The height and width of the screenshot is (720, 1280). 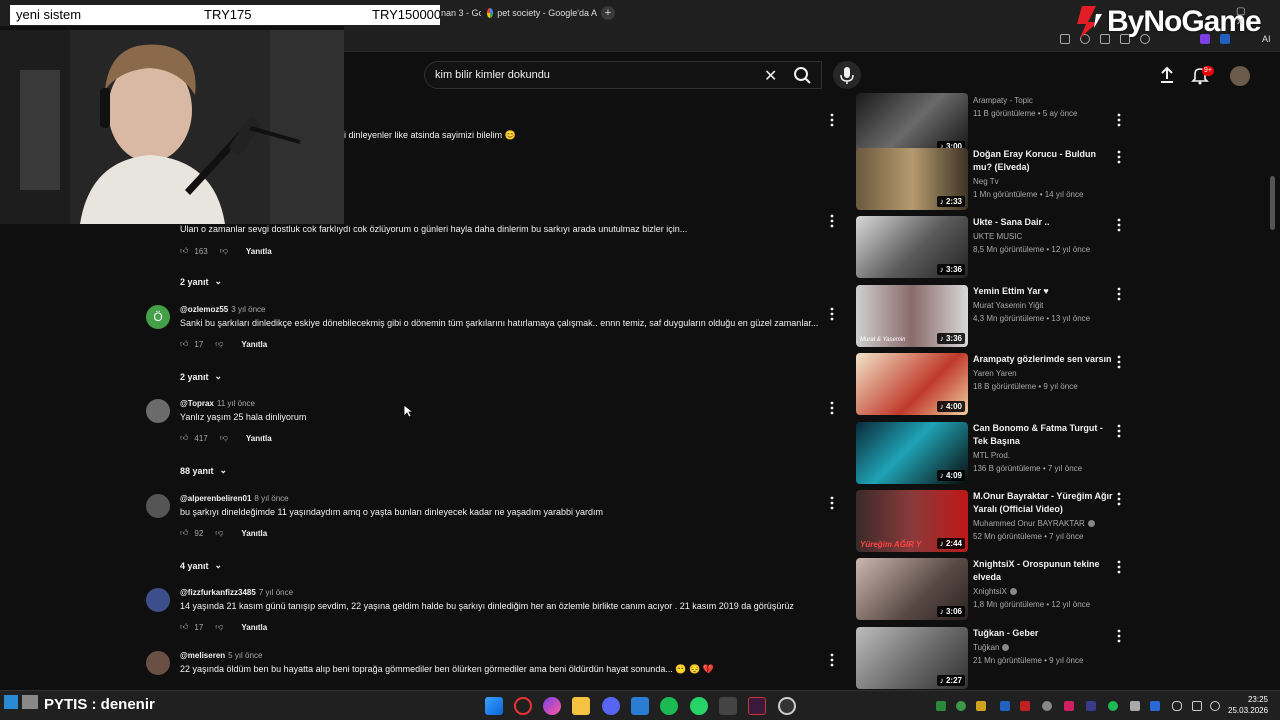 I want to click on author-name: @fizzfurkanfizz3485, so click(x=218, y=592).